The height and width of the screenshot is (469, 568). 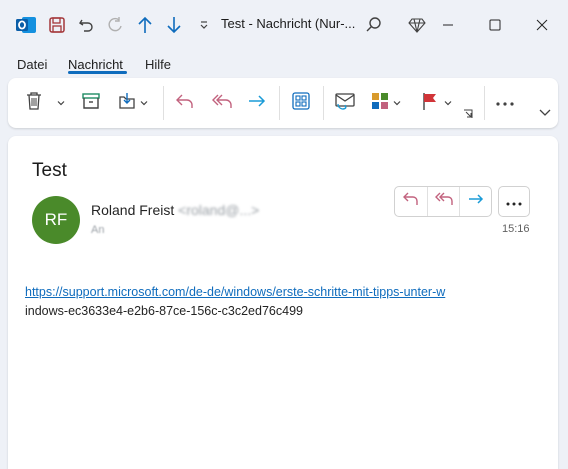 I want to click on move-button, so click(x=127, y=103).